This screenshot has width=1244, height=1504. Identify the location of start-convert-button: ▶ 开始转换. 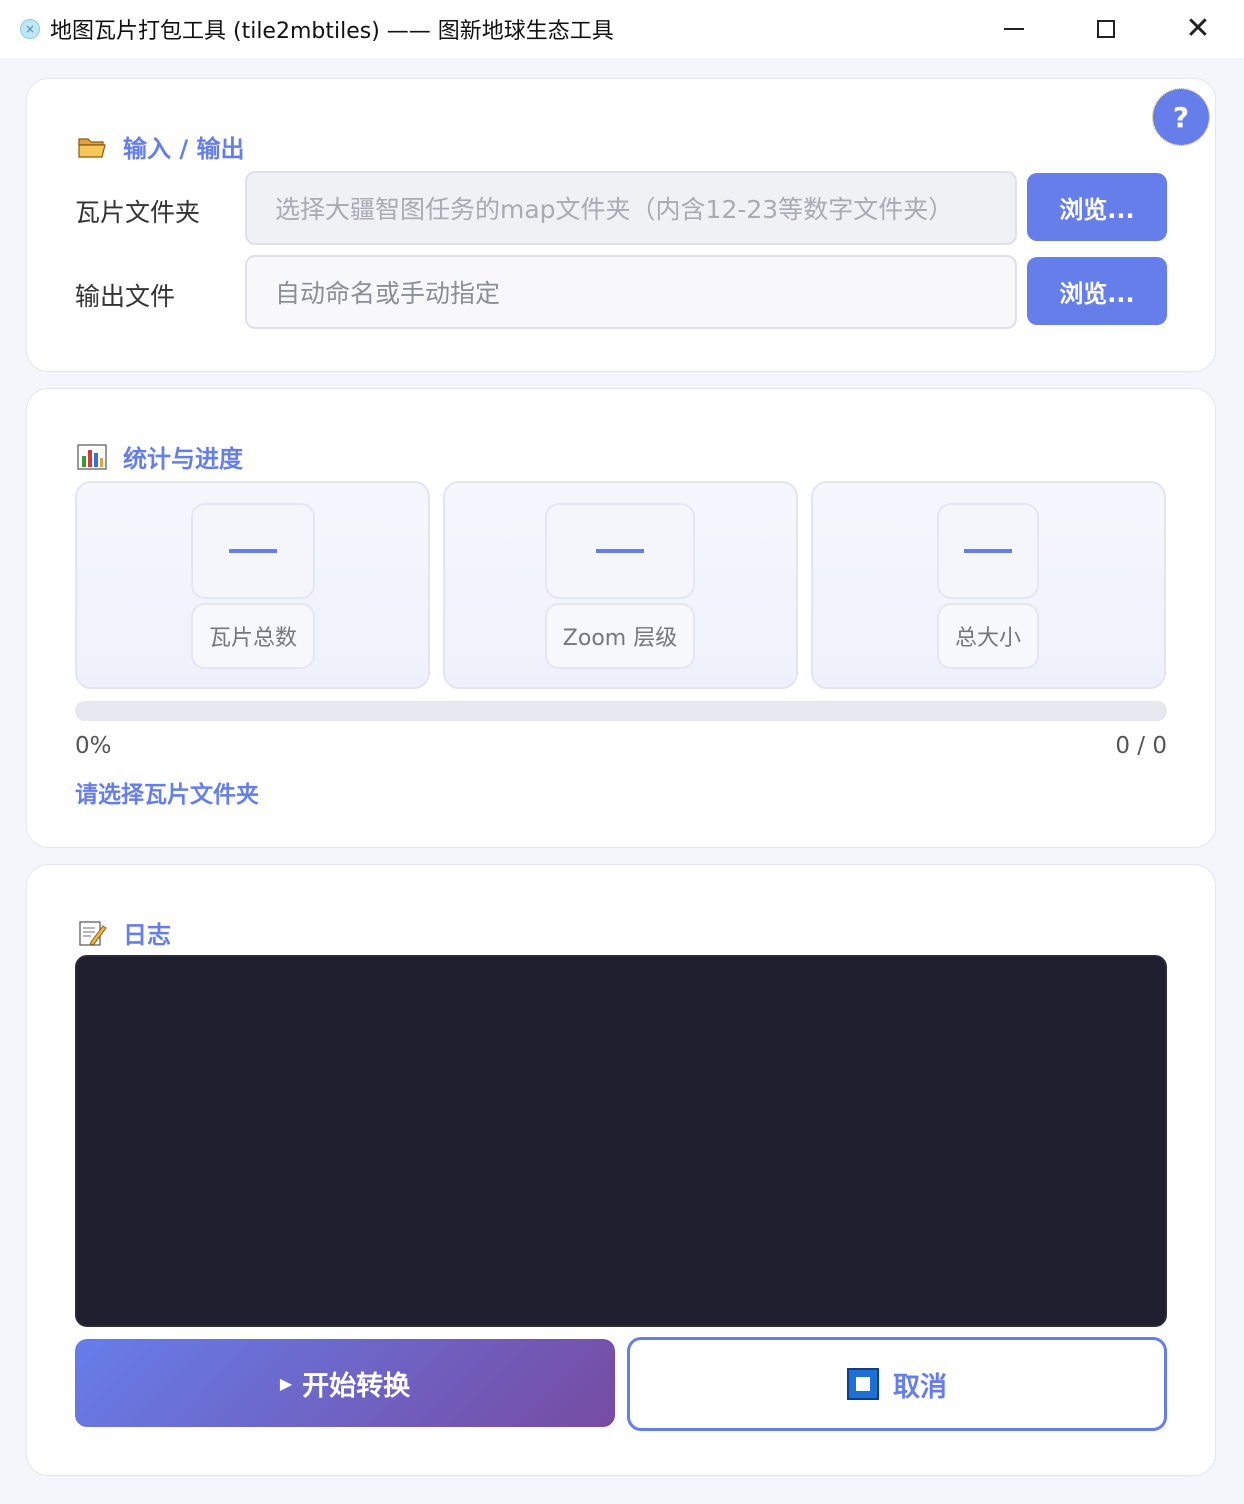
(345, 1383).